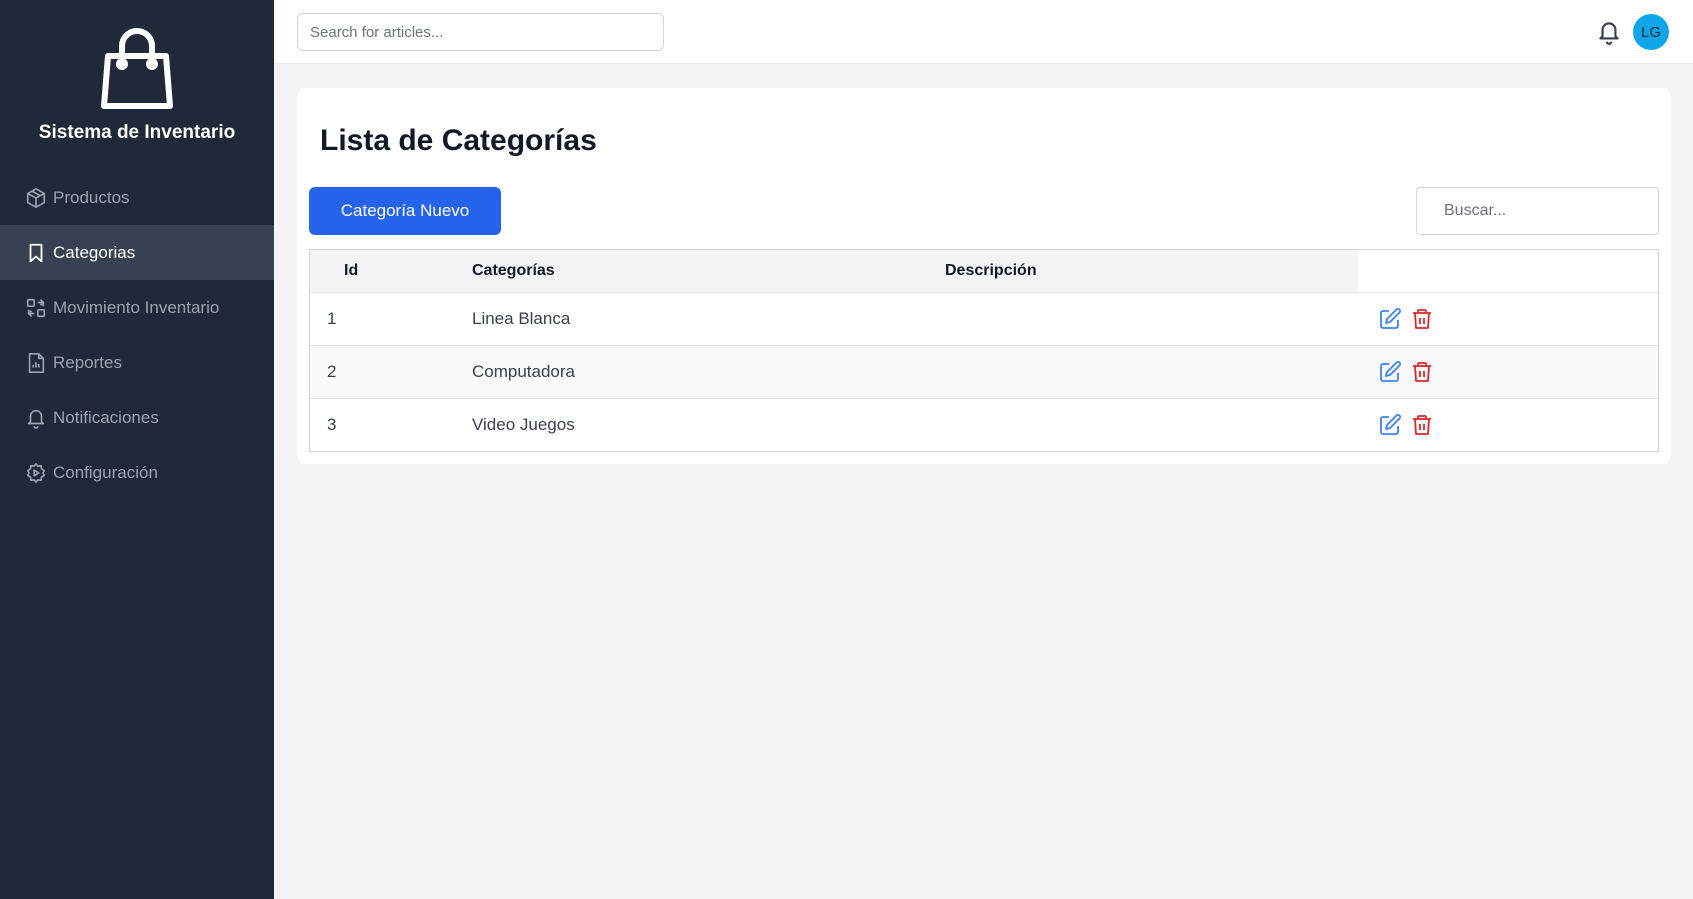 This screenshot has height=899, width=1693. I want to click on header-actions, so click(1508, 271).